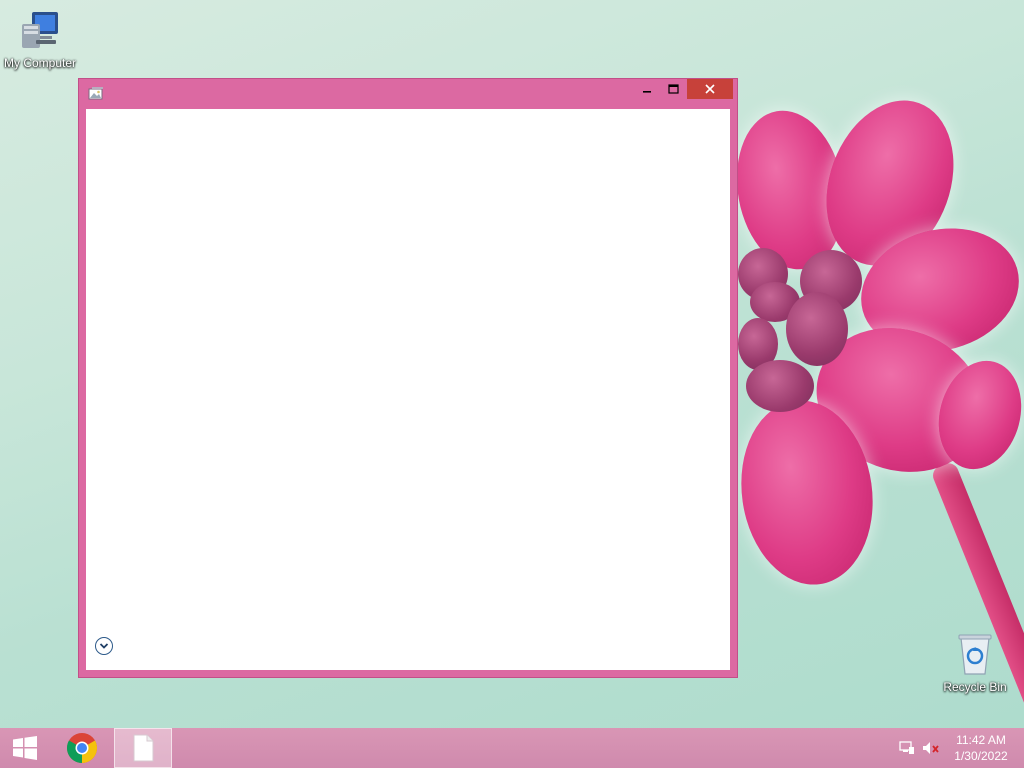 The height and width of the screenshot is (768, 1024). I want to click on volume-muted-icon, so click(931, 748).